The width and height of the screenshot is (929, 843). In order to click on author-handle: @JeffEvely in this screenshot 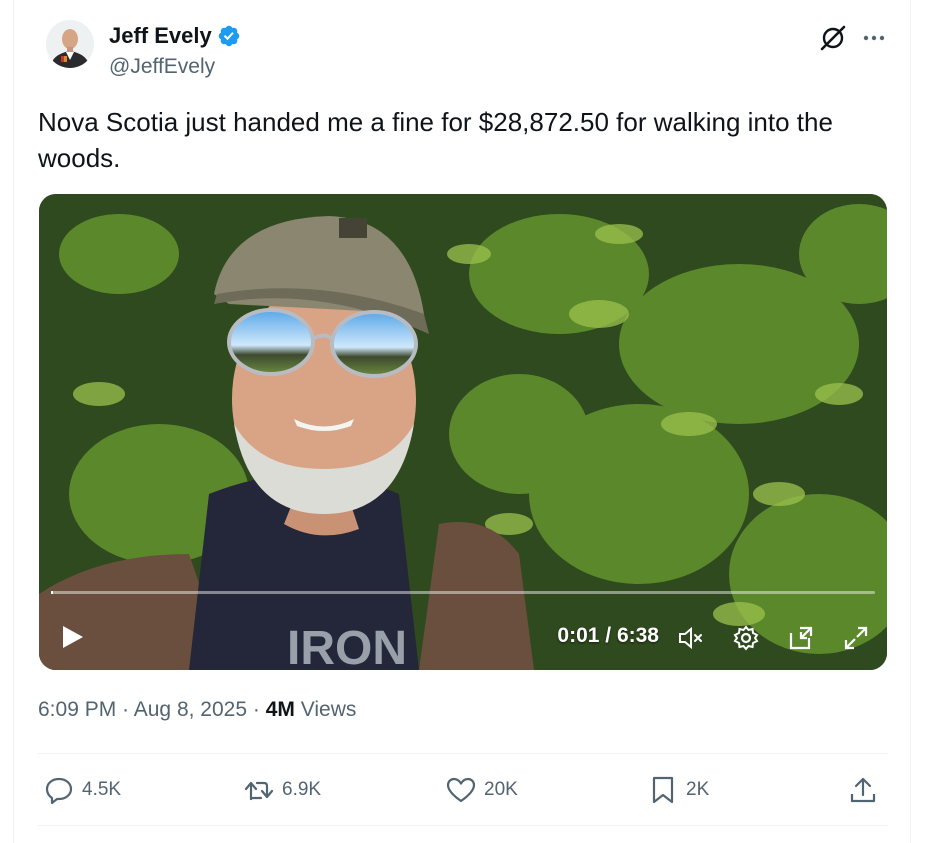, I will do `click(162, 67)`.